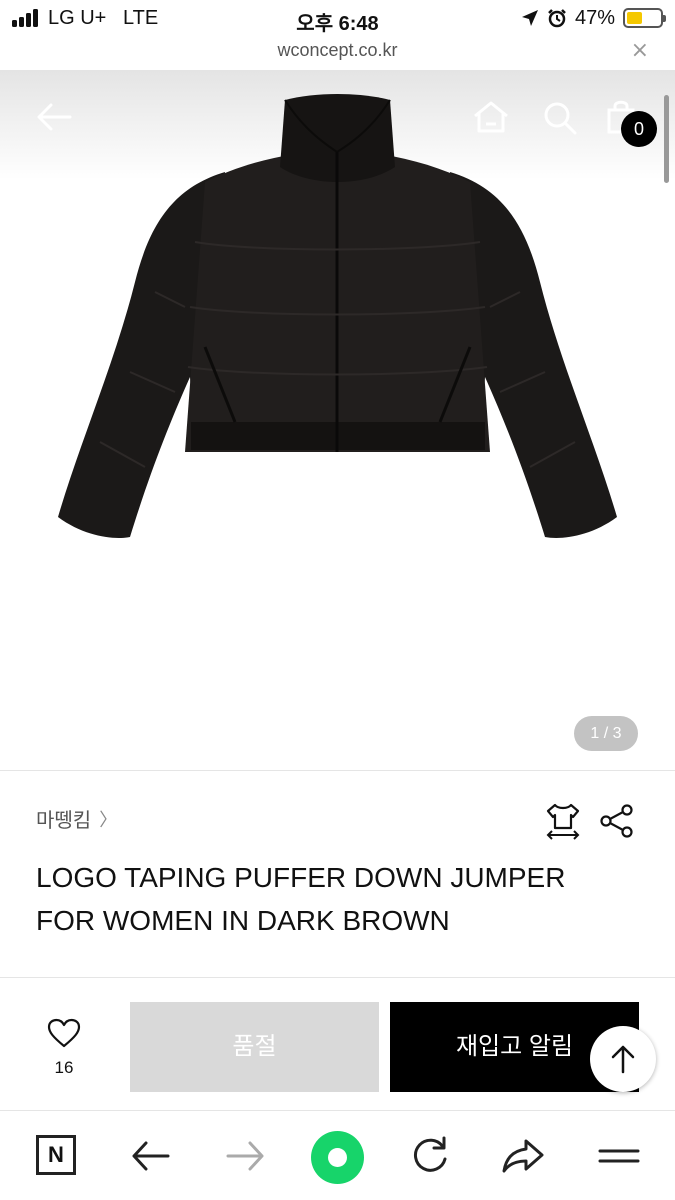 The height and width of the screenshot is (1200, 675). Describe the element at coordinates (529, 18) in the screenshot. I see `location-icon` at that location.